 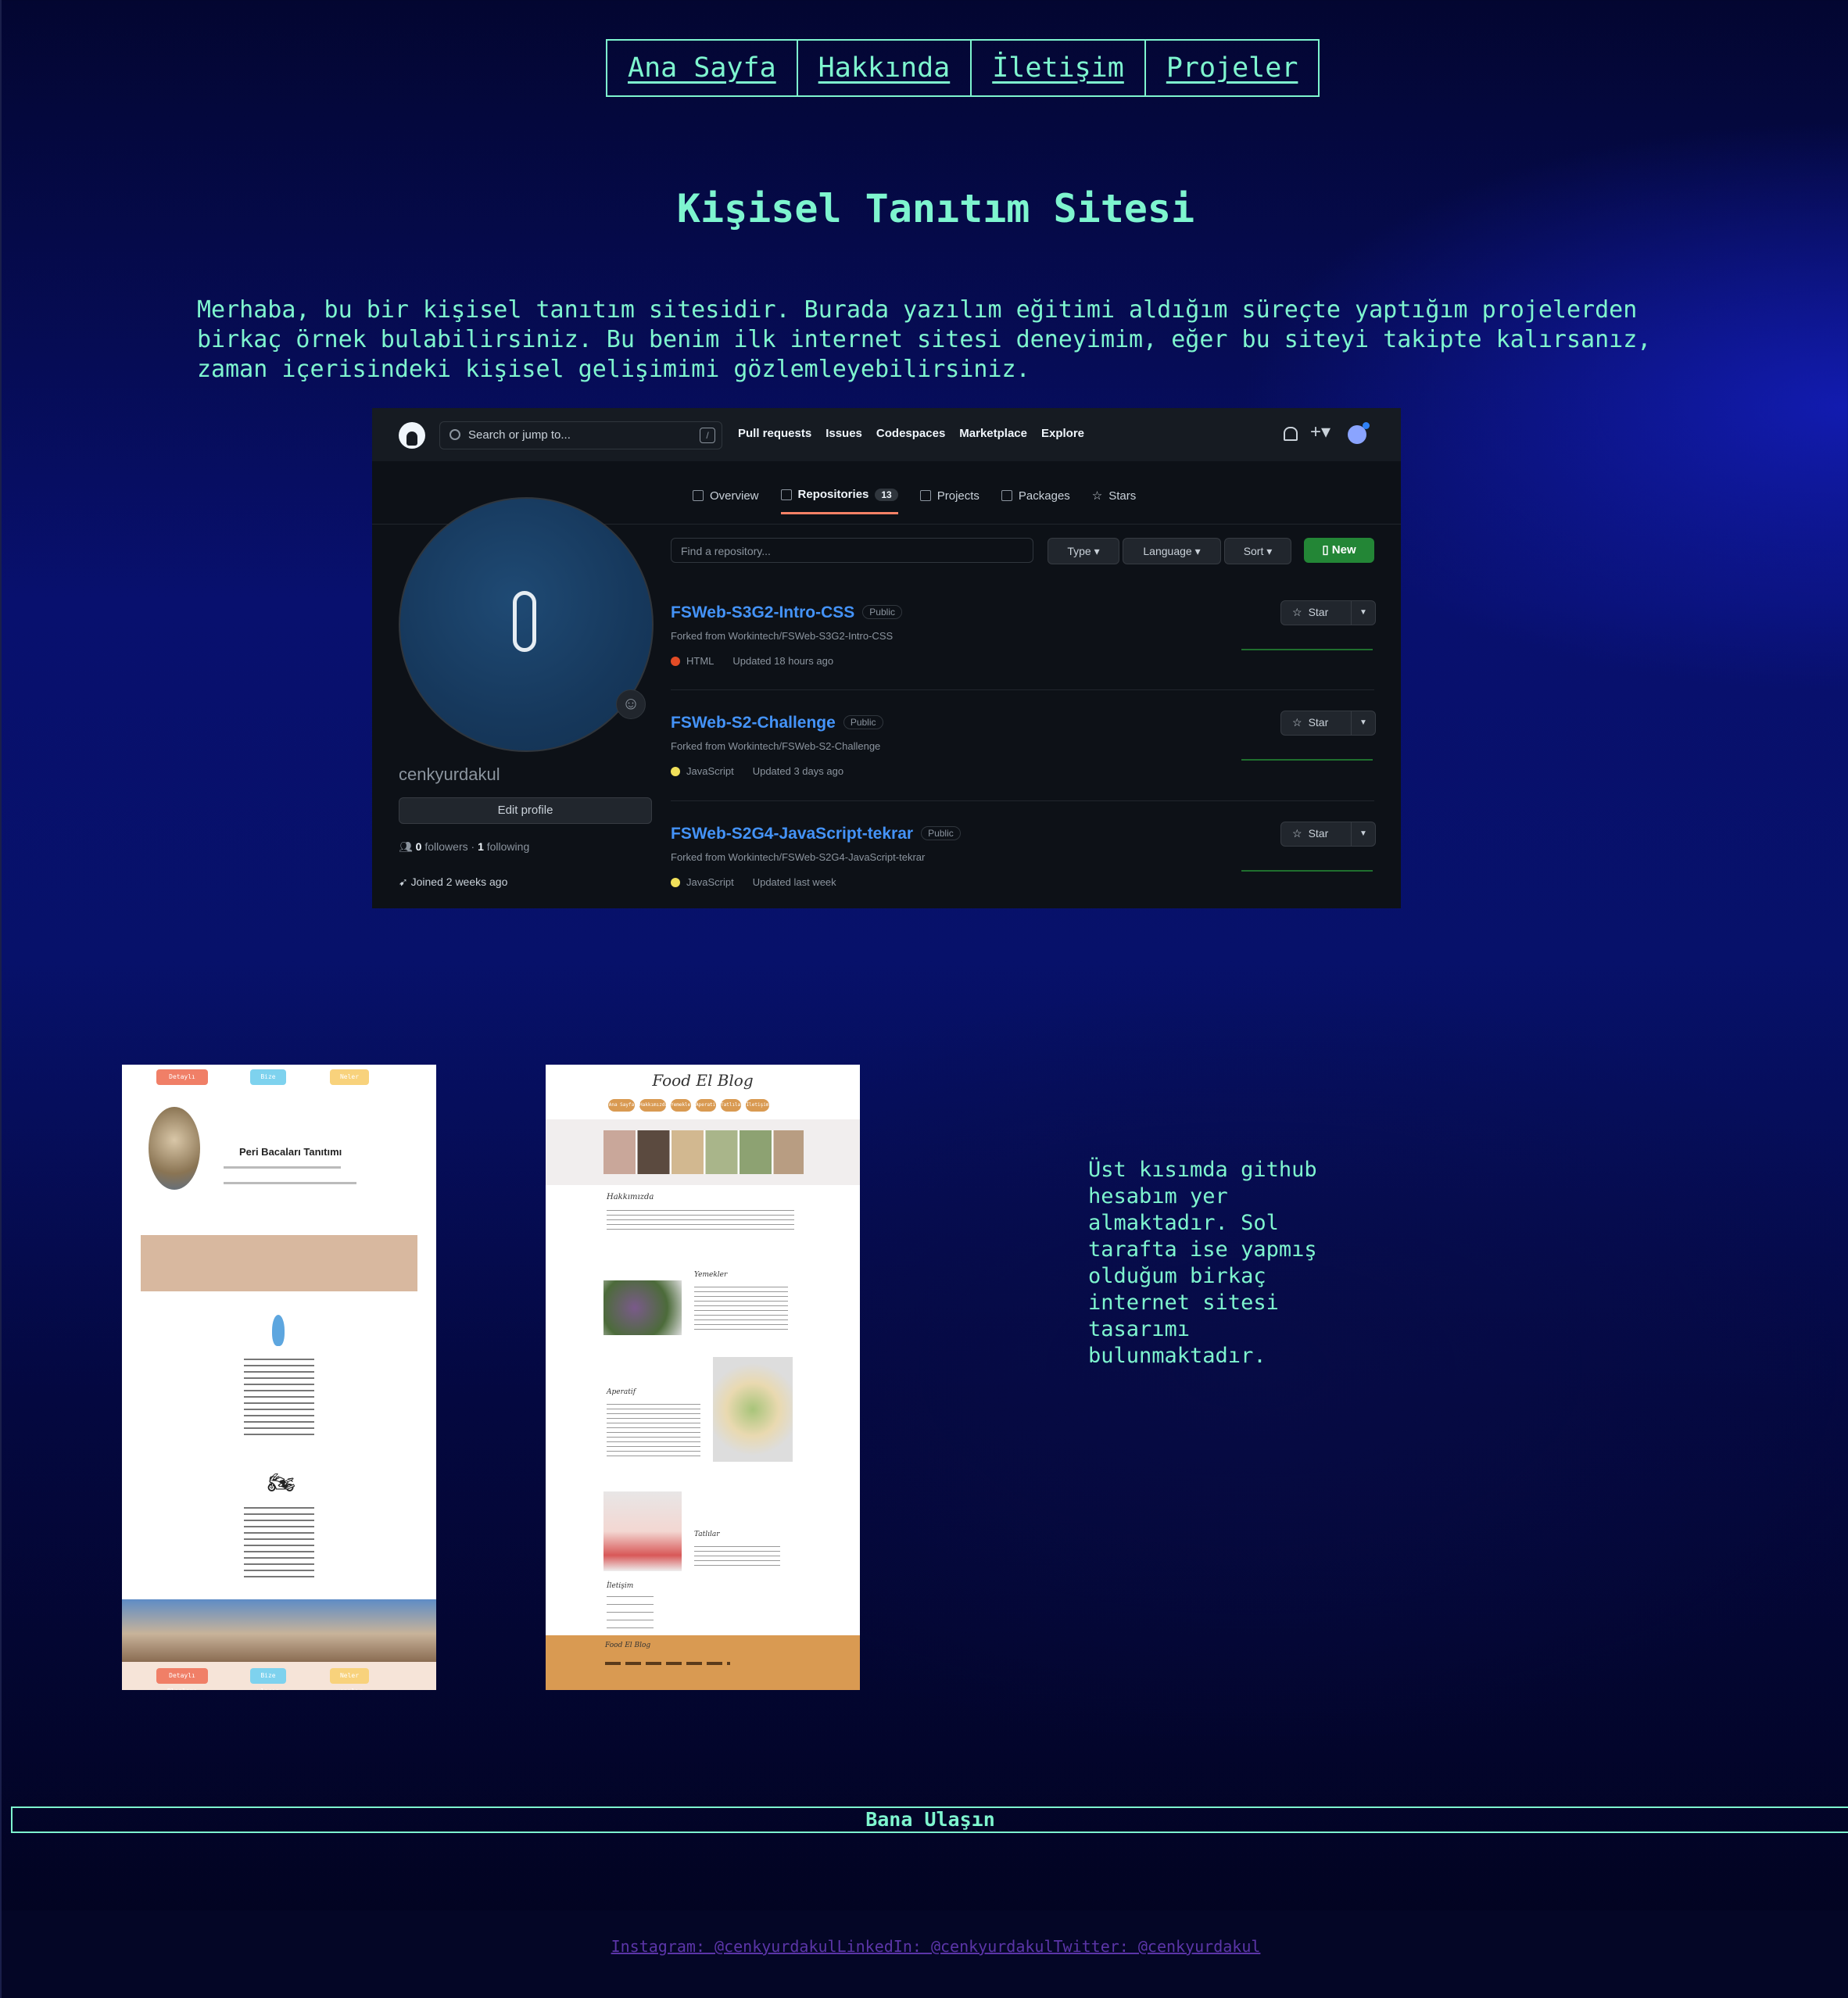 I want to click on tab-repositories: Repositories 13, so click(x=839, y=501).